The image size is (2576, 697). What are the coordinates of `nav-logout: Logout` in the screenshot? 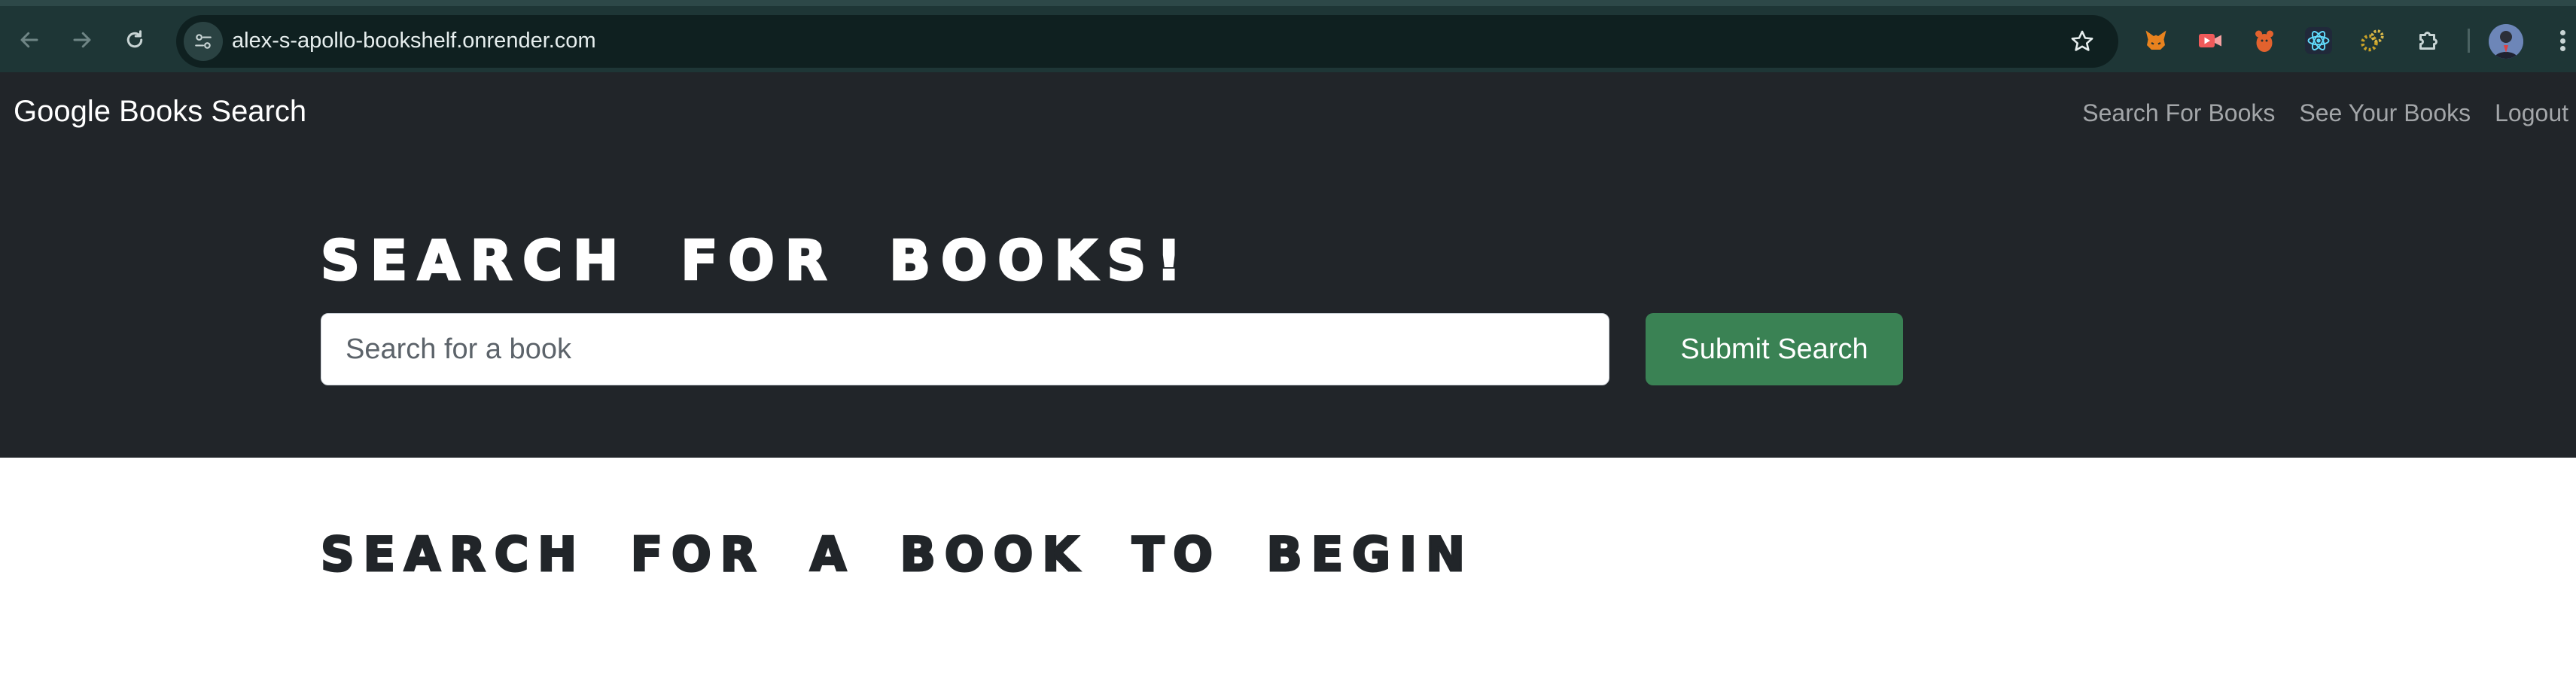 It's located at (2531, 113).